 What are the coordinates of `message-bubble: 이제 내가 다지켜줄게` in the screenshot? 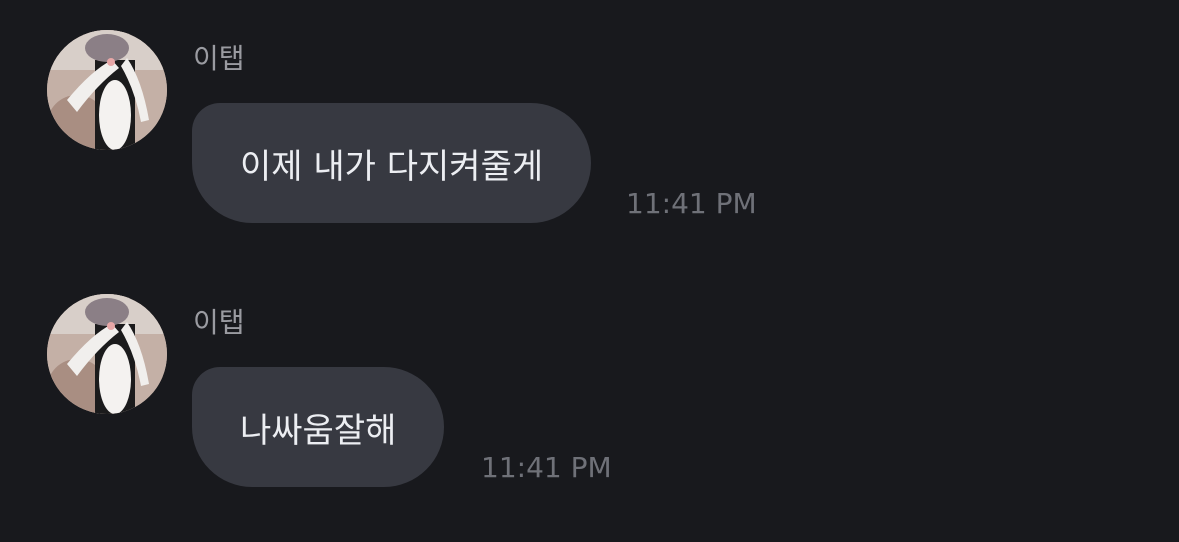 It's located at (392, 163).